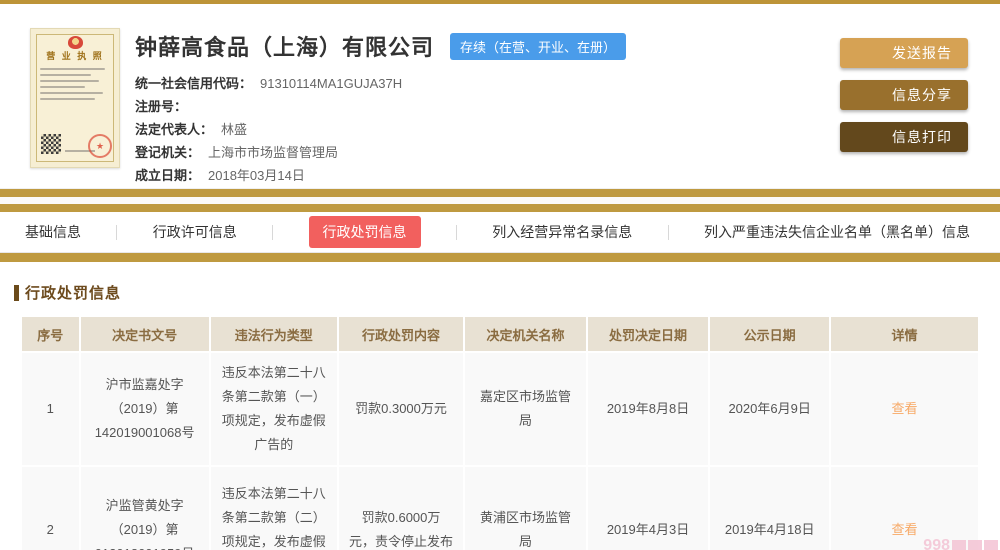  I want to click on section-title-marker, so click(16, 292).